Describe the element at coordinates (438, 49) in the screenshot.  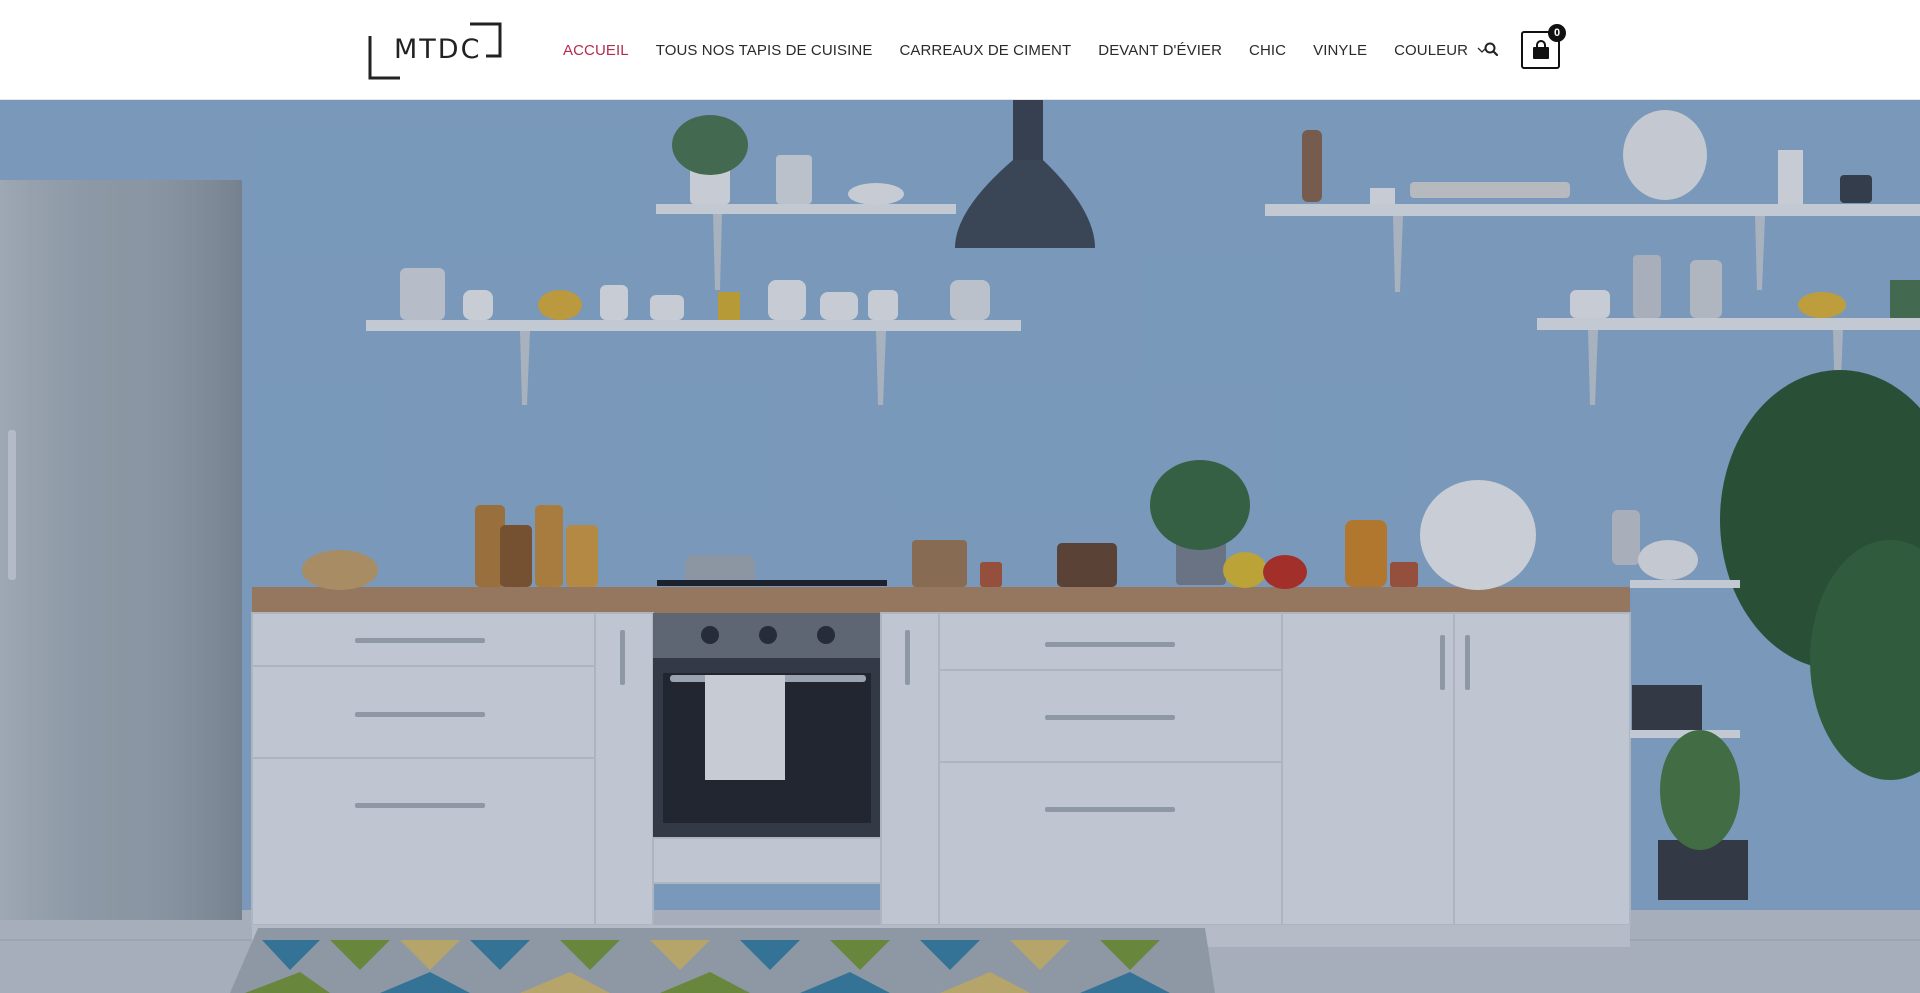
I see `logo-text: MTDC` at that location.